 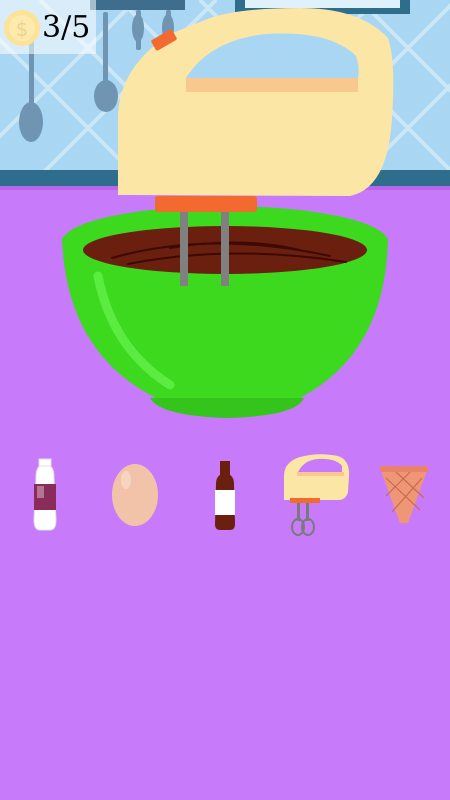 I want to click on score-panel: 3/5, so click(x=48, y=27).